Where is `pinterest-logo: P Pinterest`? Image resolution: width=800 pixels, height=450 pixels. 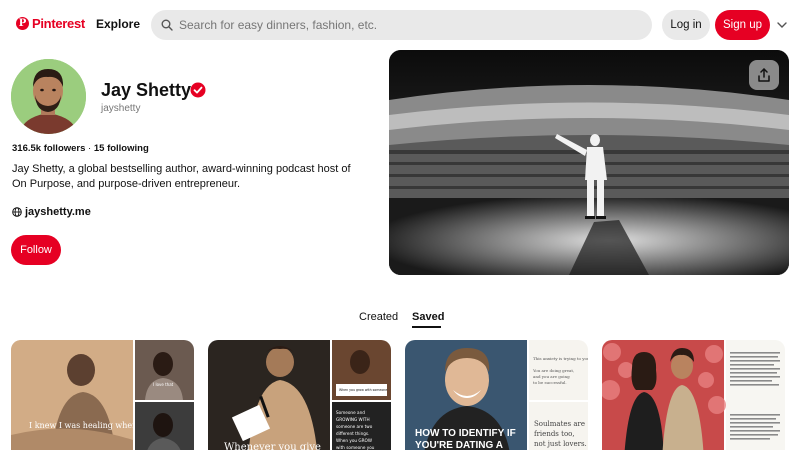
pinterest-logo: P Pinterest is located at coordinates (50, 23).